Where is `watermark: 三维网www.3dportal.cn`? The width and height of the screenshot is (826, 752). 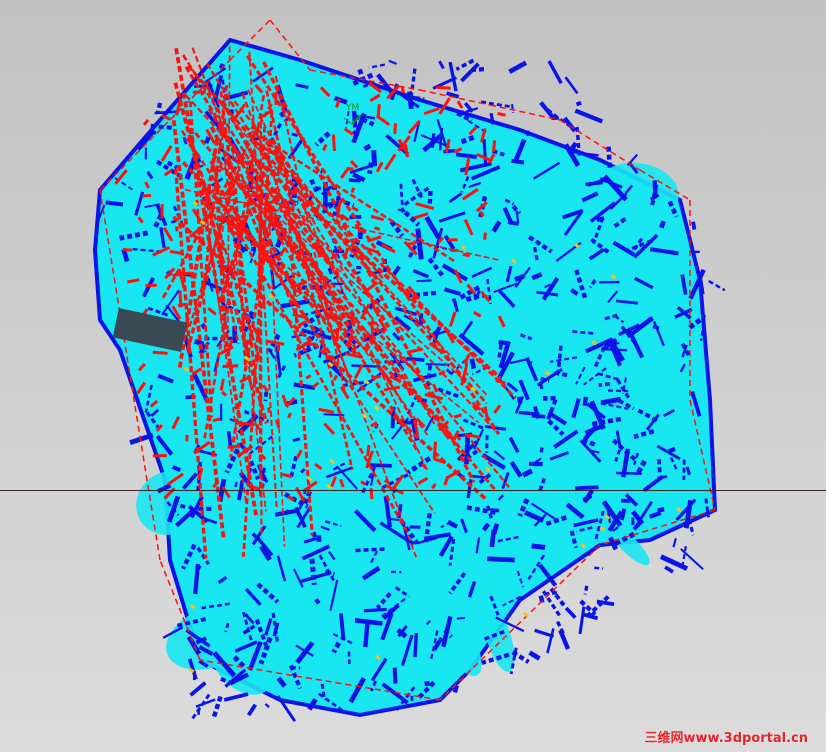 watermark: 三维网www.3dportal.cn is located at coordinates (726, 738).